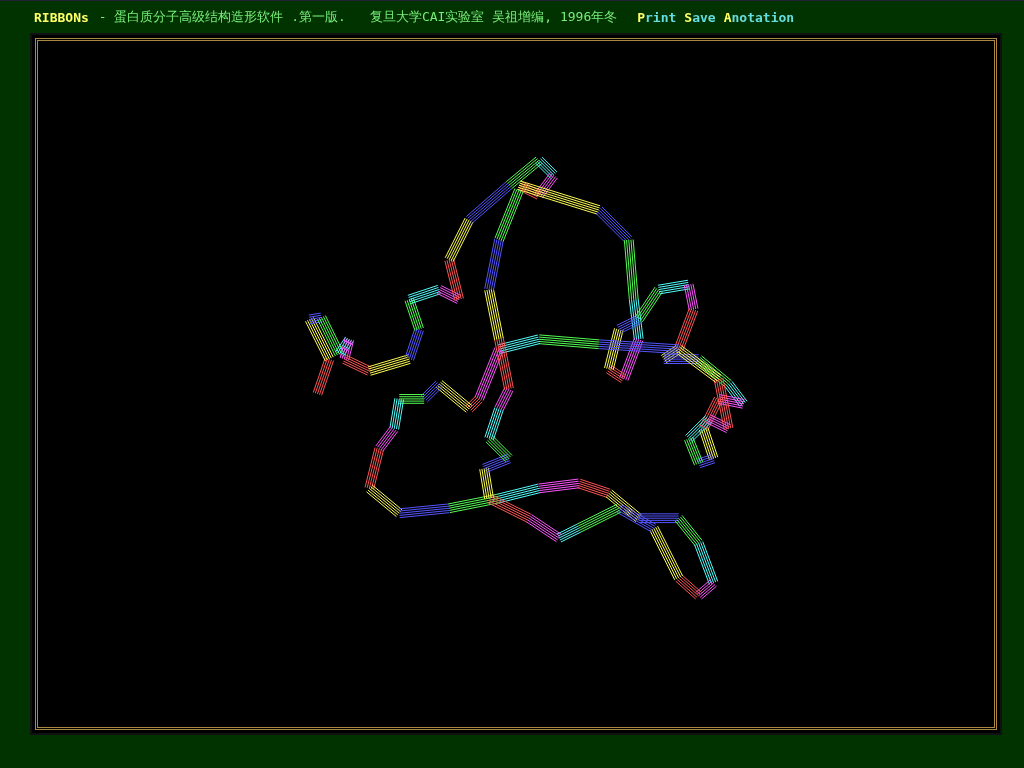  Describe the element at coordinates (493, 17) in the screenshot. I see `title-text: 复旦大学CAI实验室 吴祖增编, 1996年冬` at that location.